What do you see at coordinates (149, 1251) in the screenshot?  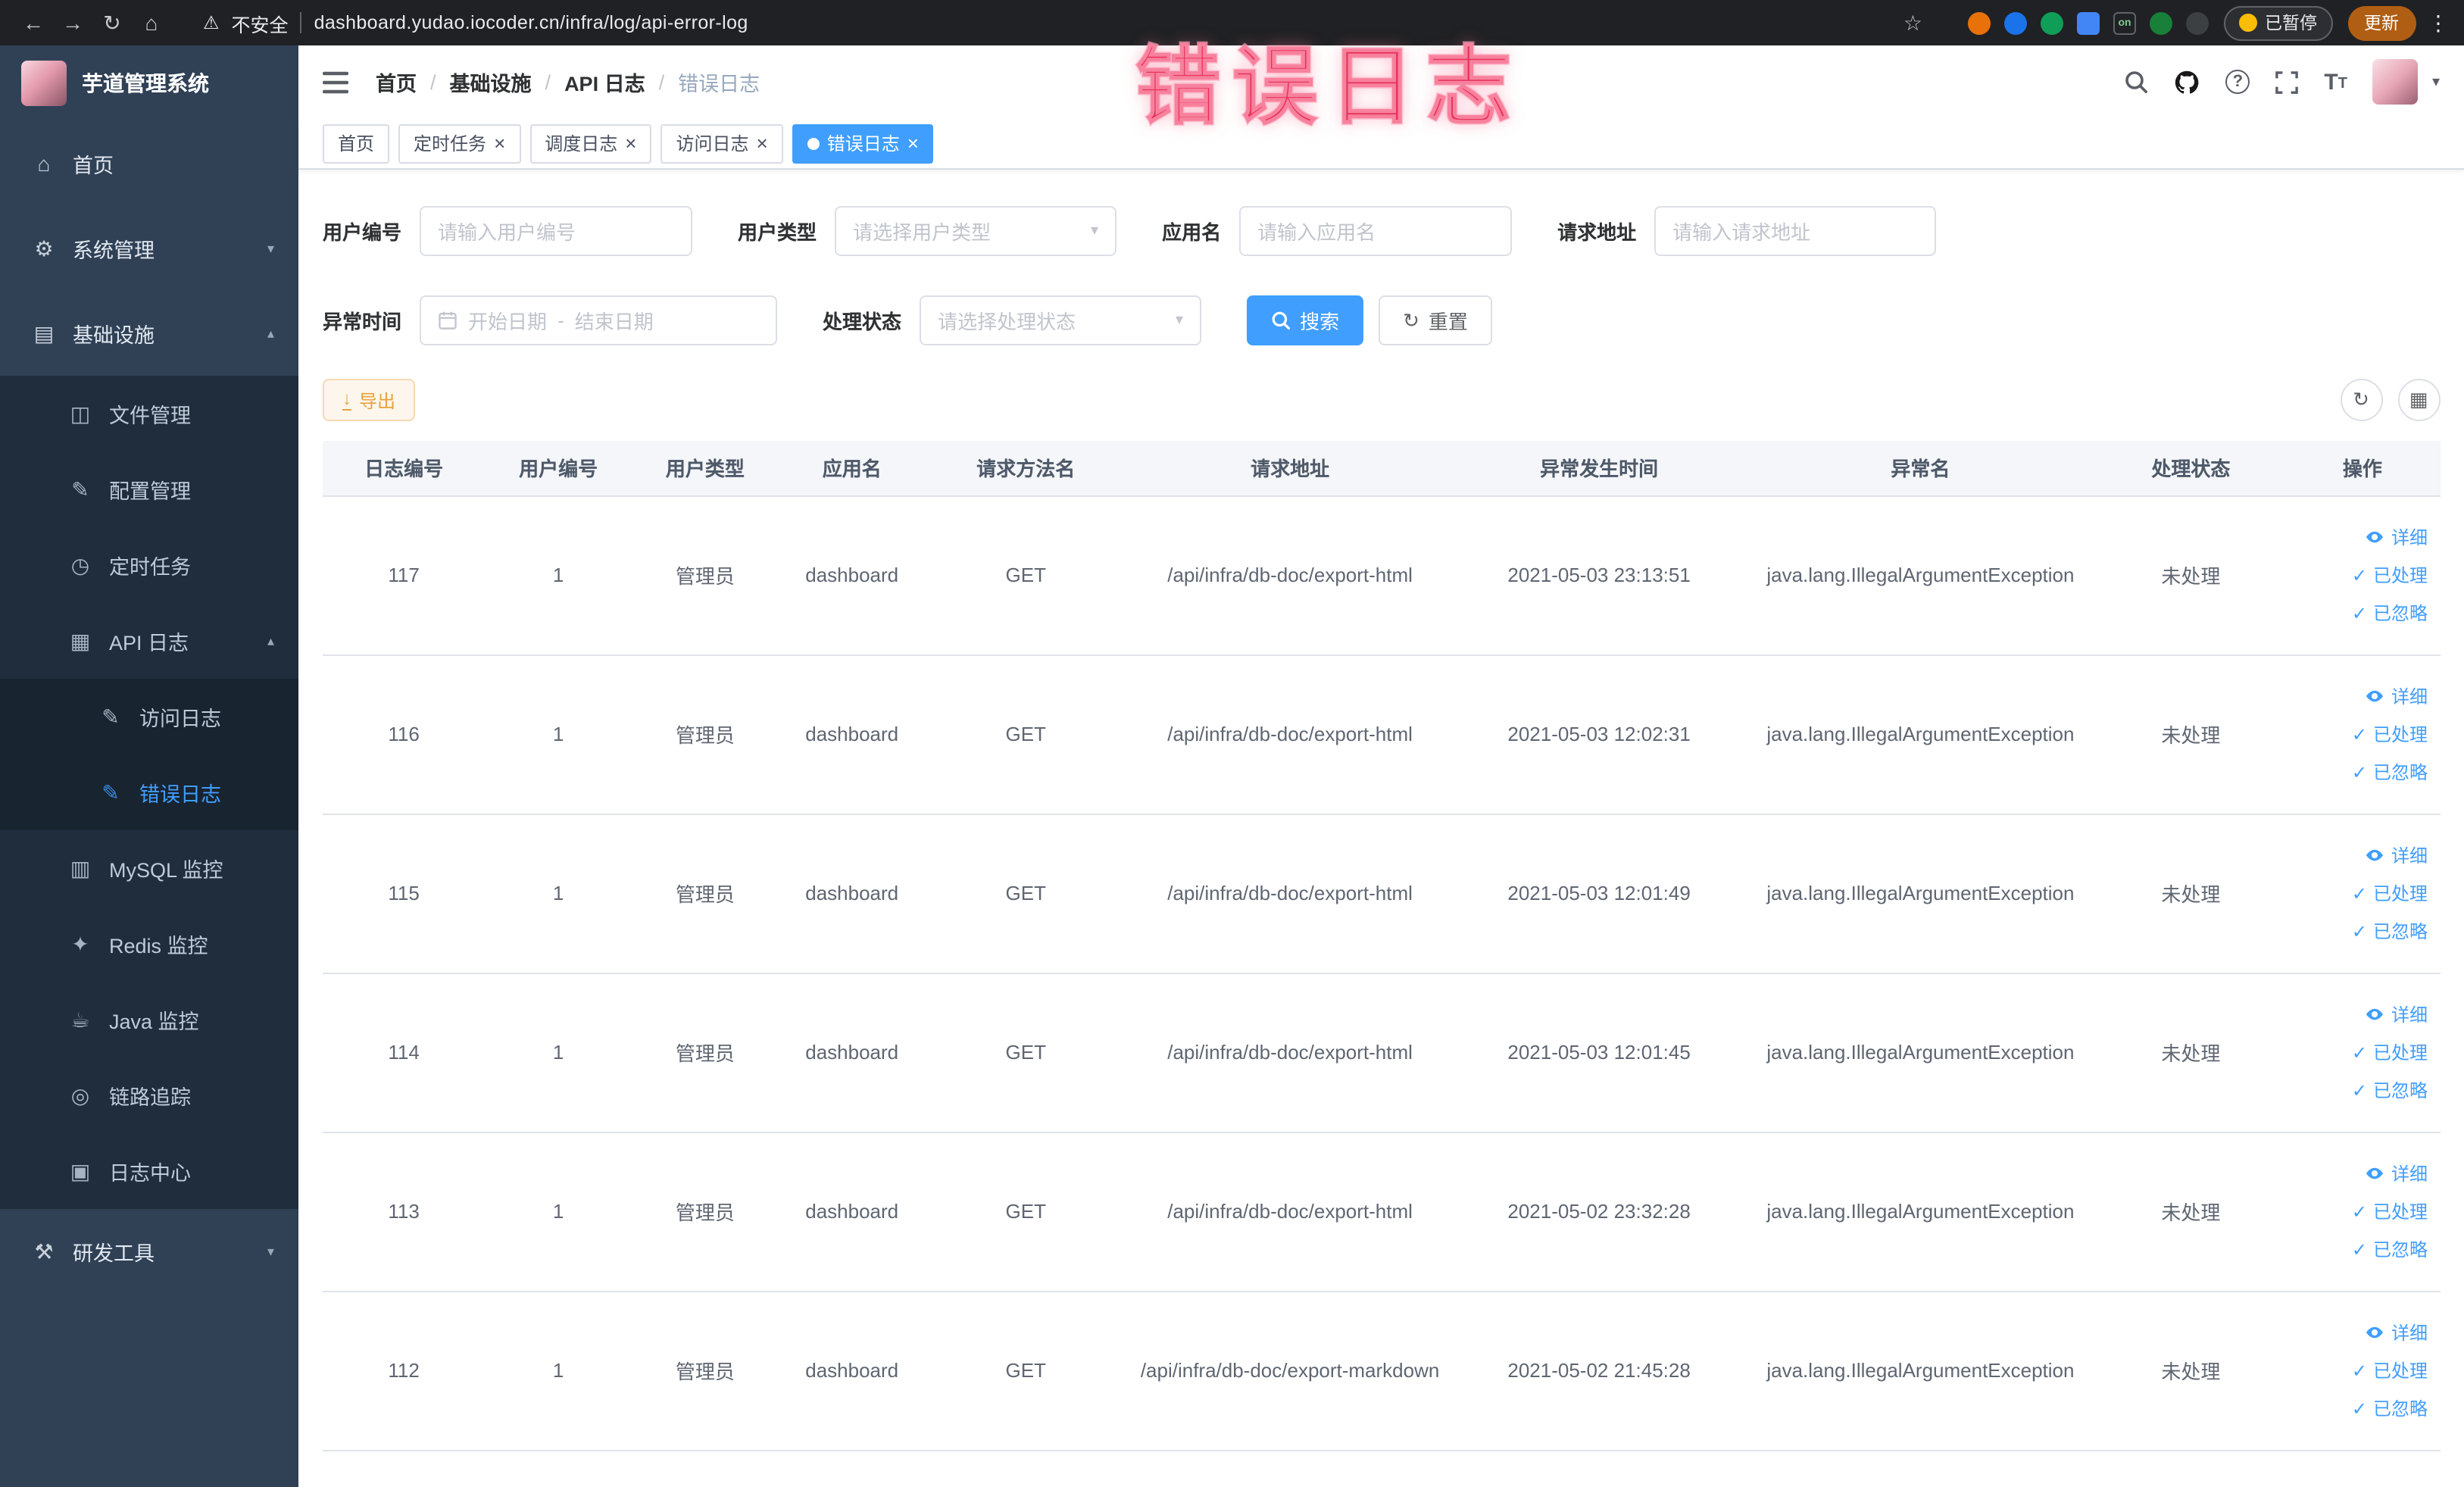 I see `sidebar-item-dev-tools: ⚒ 研发工具 ▾` at bounding box center [149, 1251].